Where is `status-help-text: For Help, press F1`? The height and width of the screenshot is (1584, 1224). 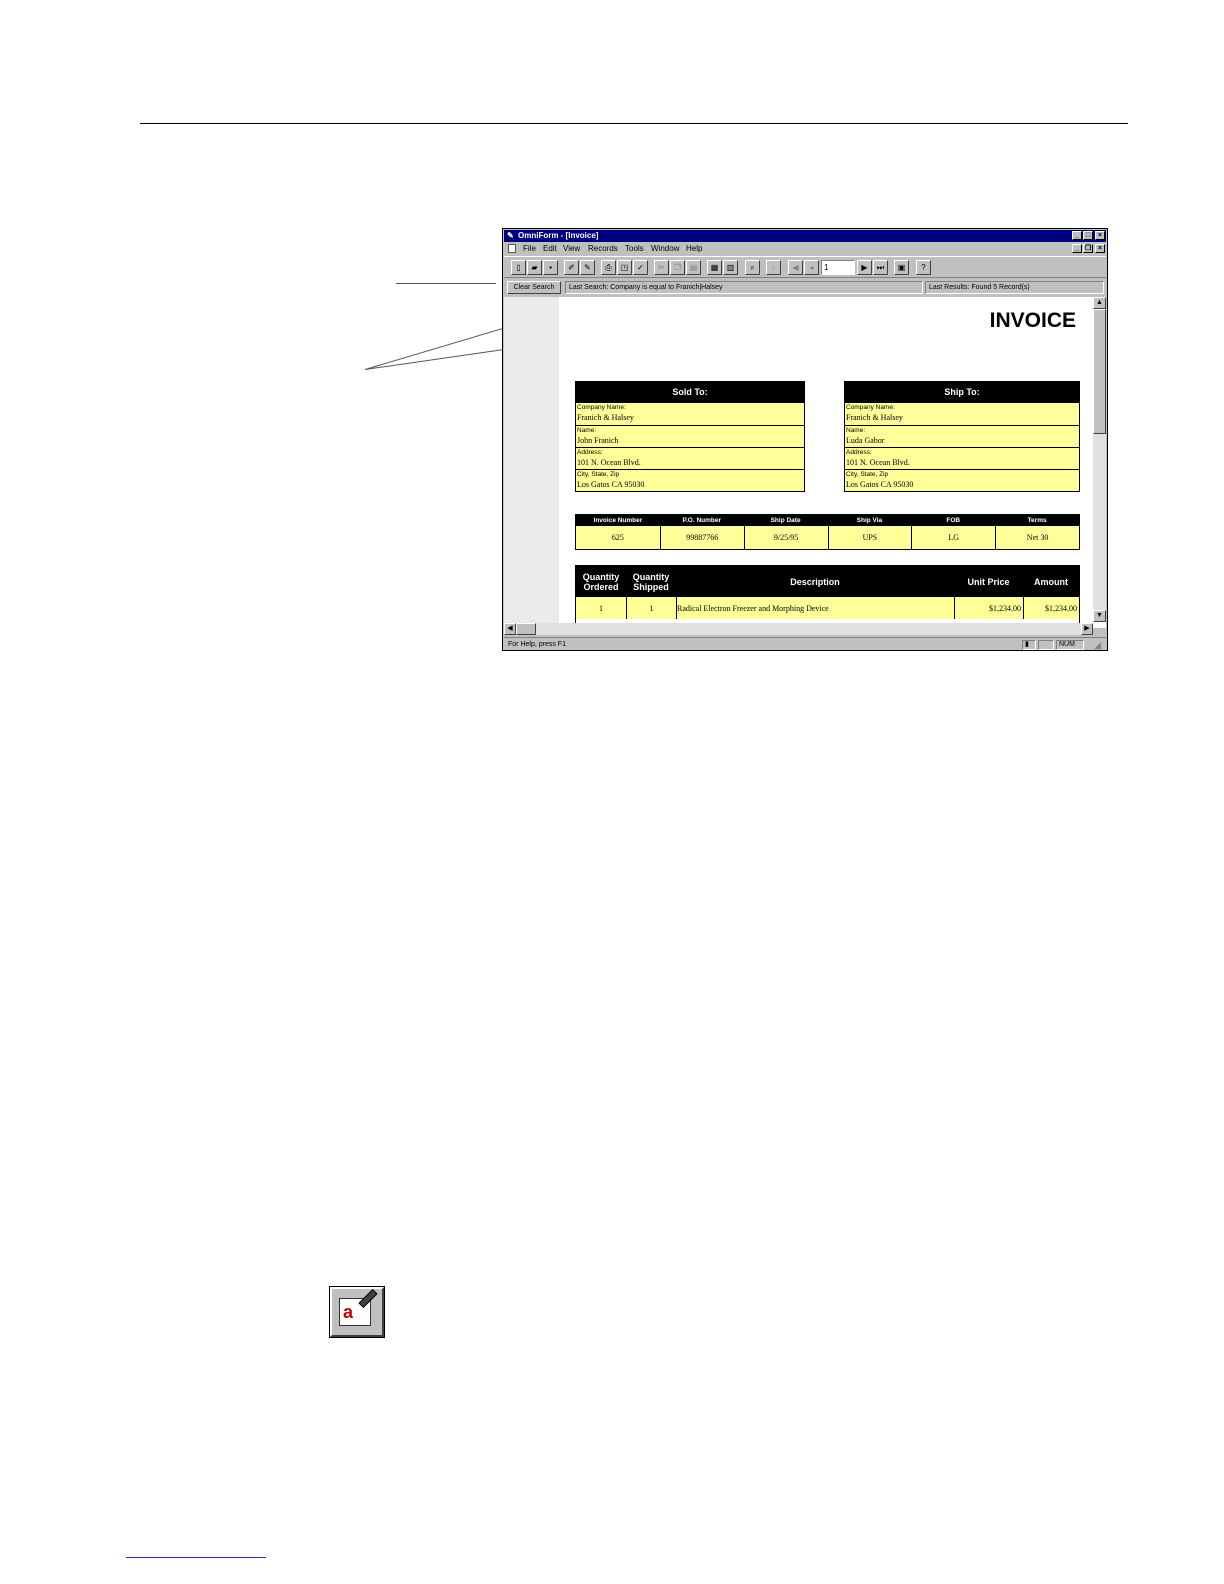 status-help-text: For Help, press F1 is located at coordinates (537, 644).